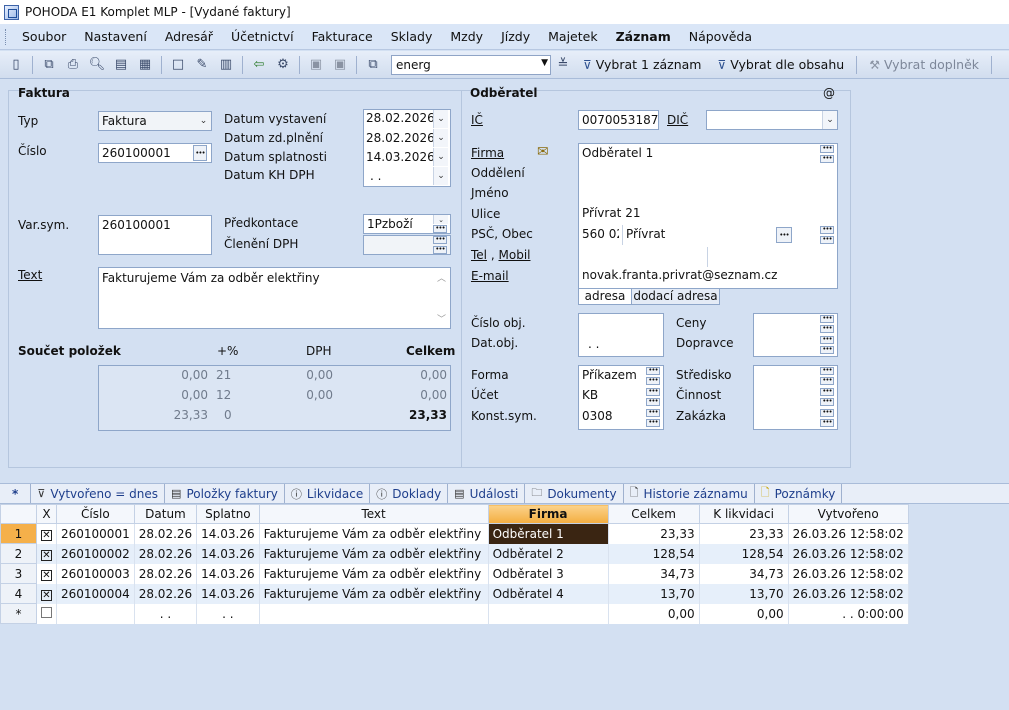 Image resolution: width=1009 pixels, height=710 pixels. What do you see at coordinates (18, 593) in the screenshot?
I see `row-number: 4` at bounding box center [18, 593].